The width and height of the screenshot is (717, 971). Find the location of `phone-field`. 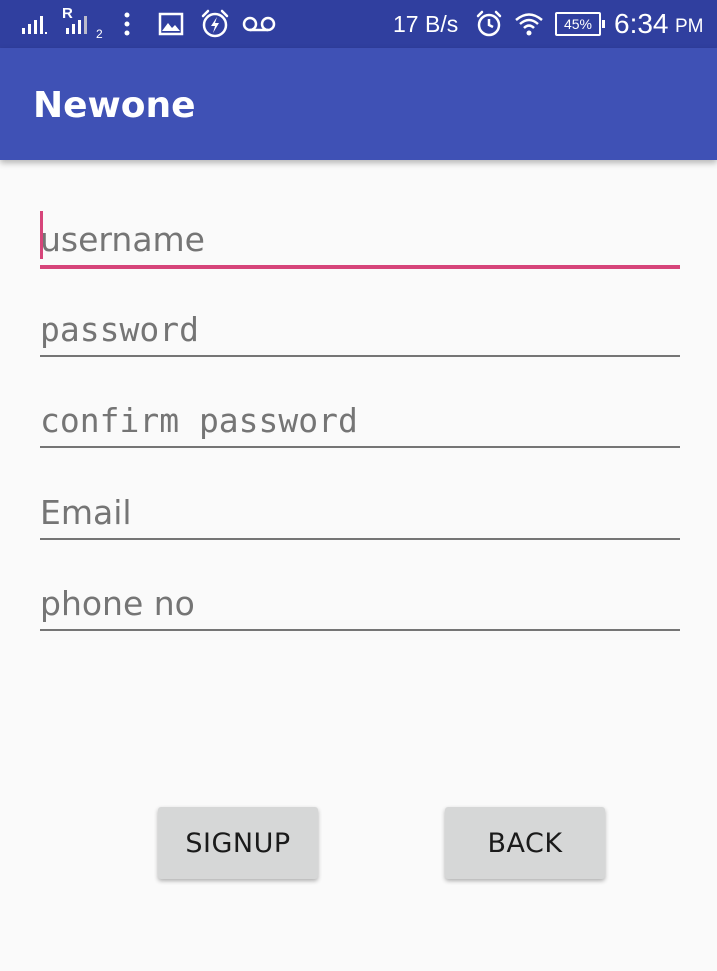

phone-field is located at coordinates (360, 605).